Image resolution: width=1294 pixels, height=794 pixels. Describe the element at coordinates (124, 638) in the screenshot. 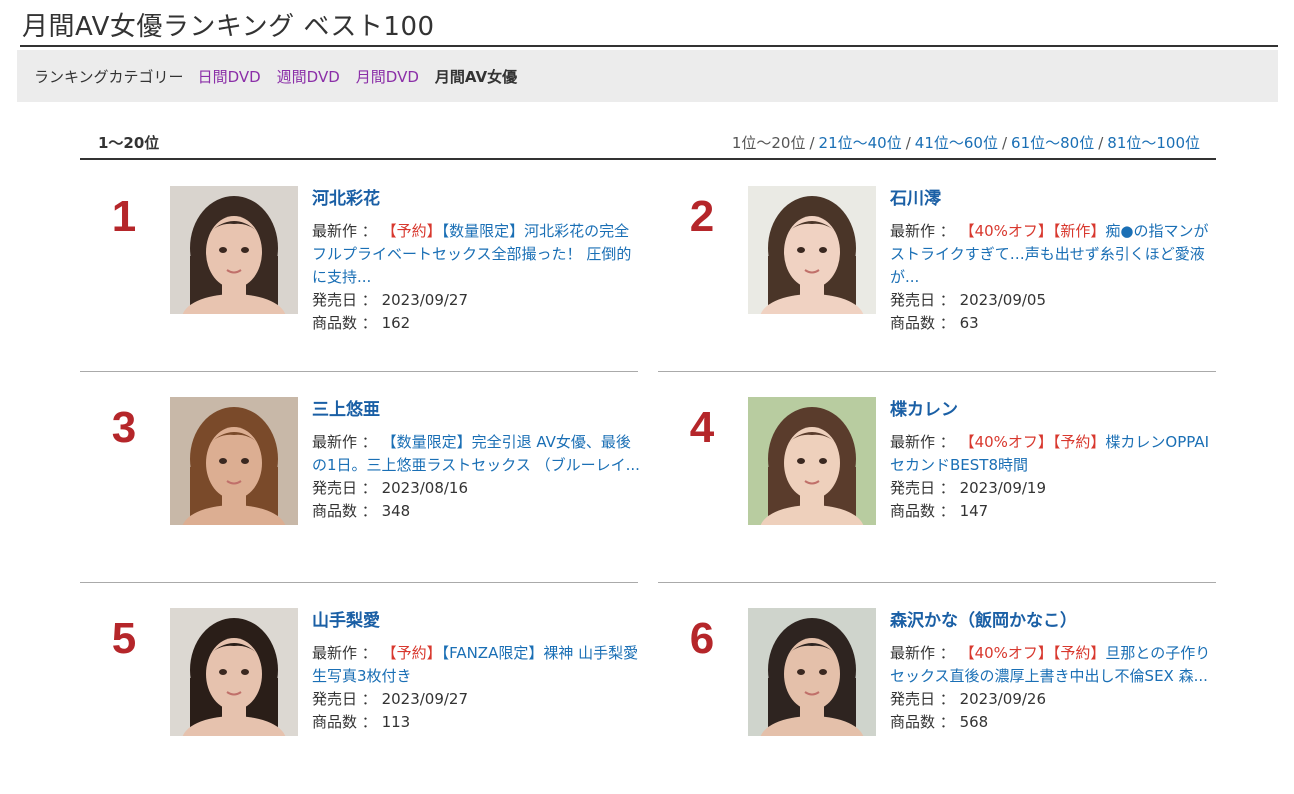

I see `rank-number: 5` at that location.